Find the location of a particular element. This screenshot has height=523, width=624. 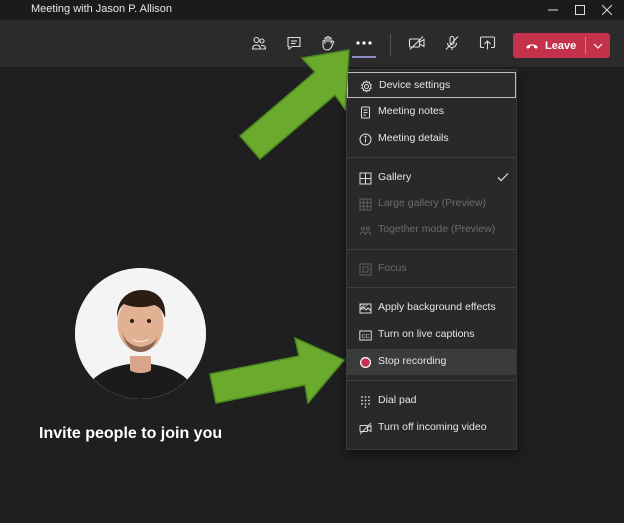

avatar is located at coordinates (140, 333).